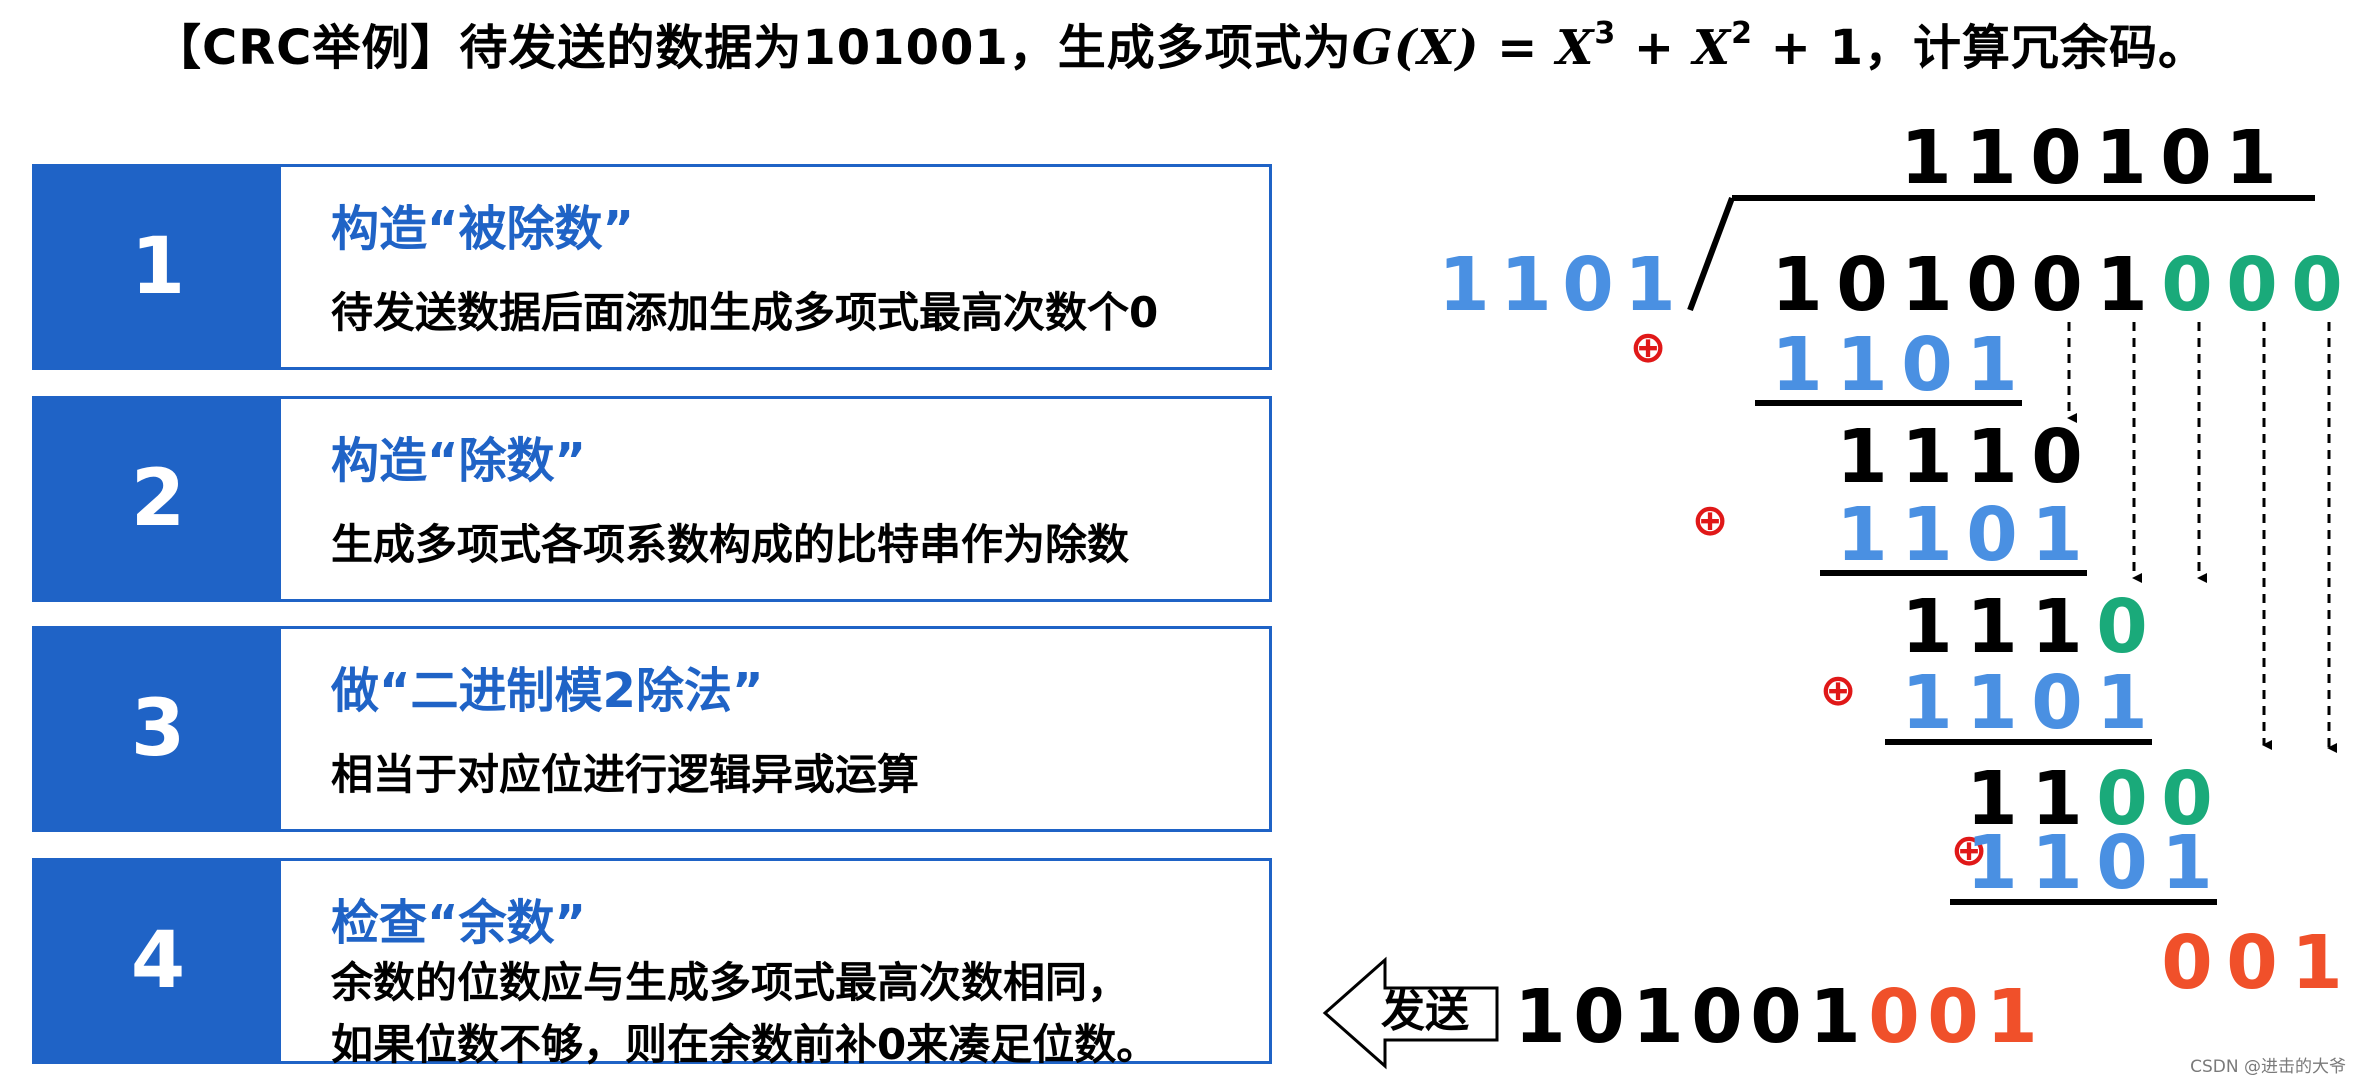 Image resolution: width=2360 pixels, height=1087 pixels. I want to click on sent-crc-digit: 1, so click(2012, 1017).